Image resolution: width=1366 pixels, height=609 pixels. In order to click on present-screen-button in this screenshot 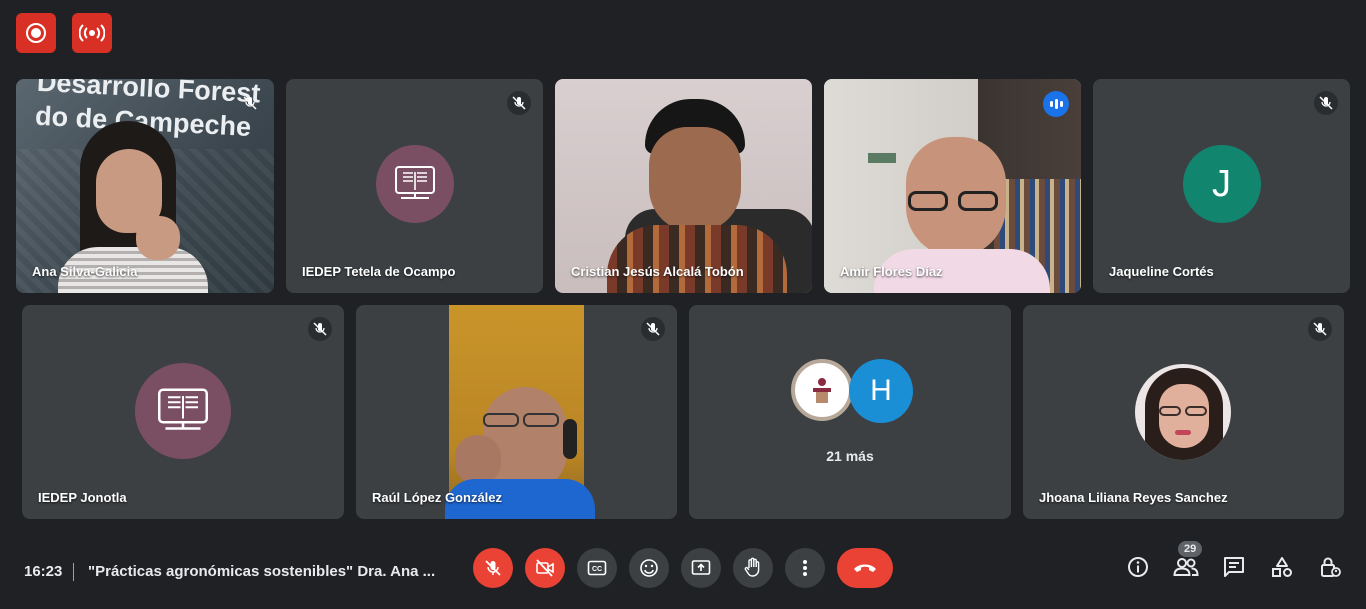, I will do `click(701, 568)`.